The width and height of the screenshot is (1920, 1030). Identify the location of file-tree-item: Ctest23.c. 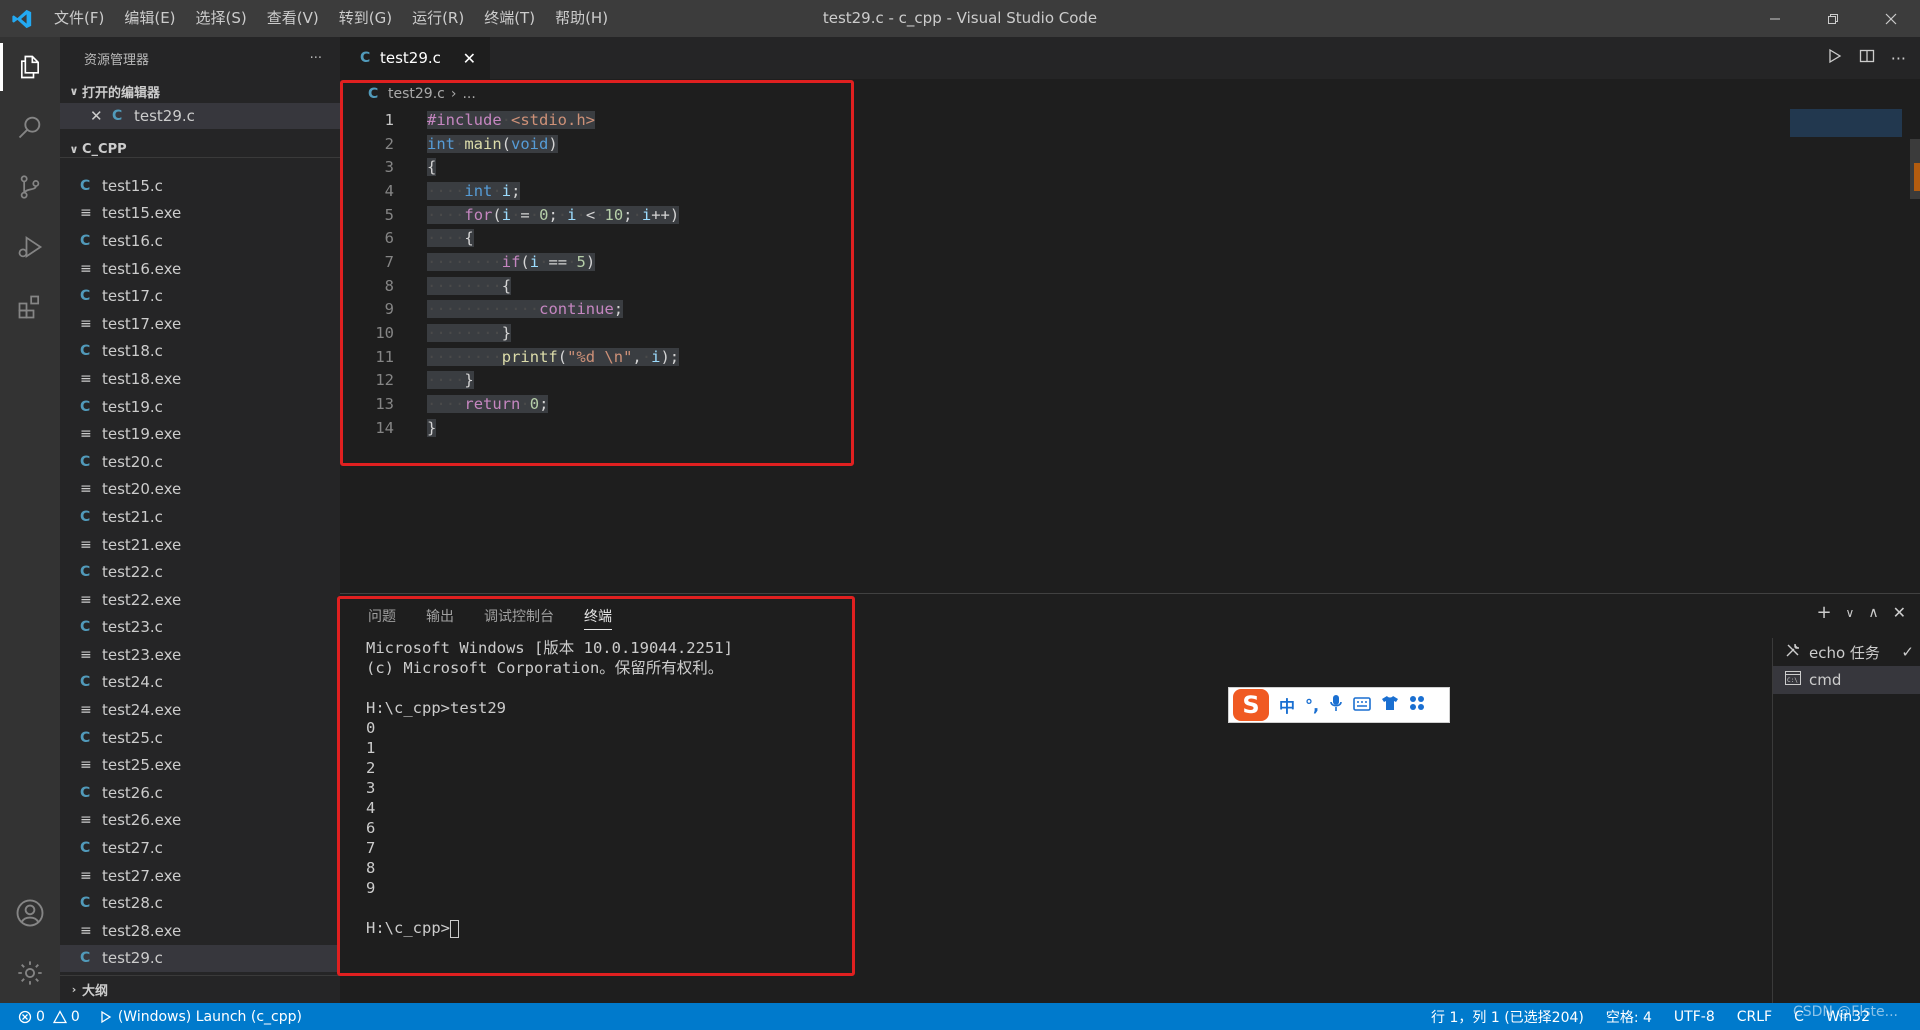
(200, 628).